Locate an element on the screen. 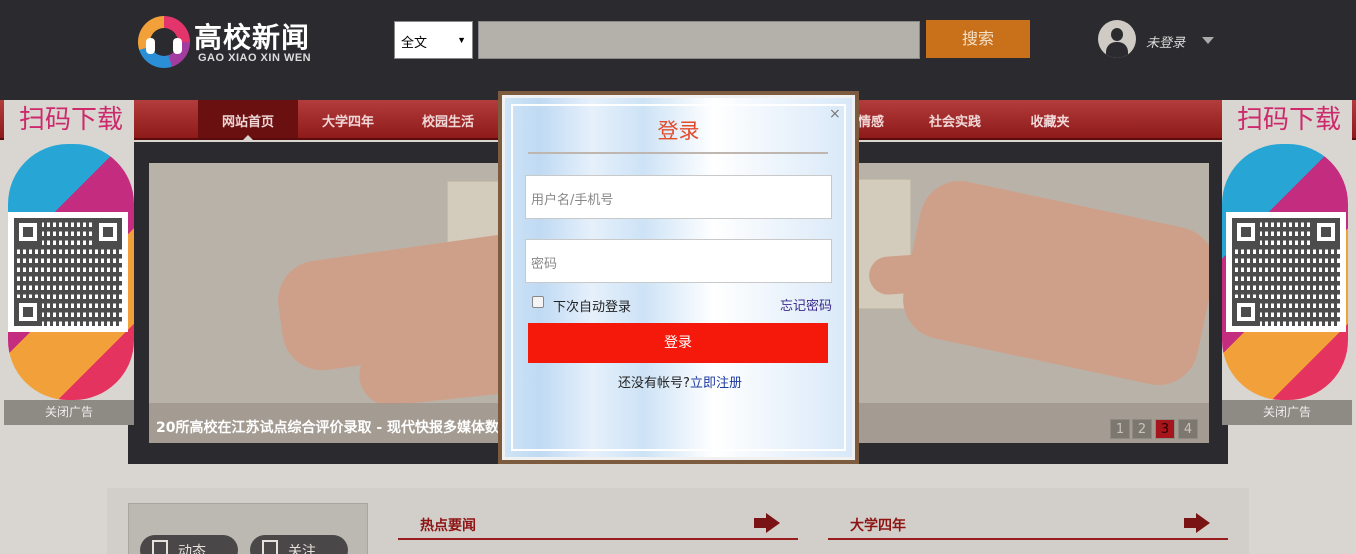 The height and width of the screenshot is (554, 1356). password-field: 密码 is located at coordinates (678, 261).